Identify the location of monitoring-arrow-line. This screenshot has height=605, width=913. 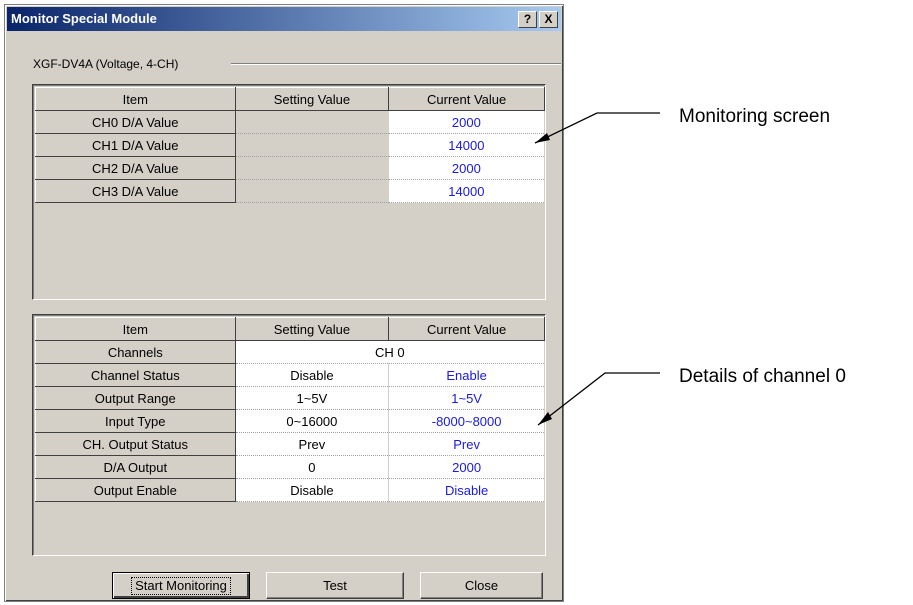
(597, 128).